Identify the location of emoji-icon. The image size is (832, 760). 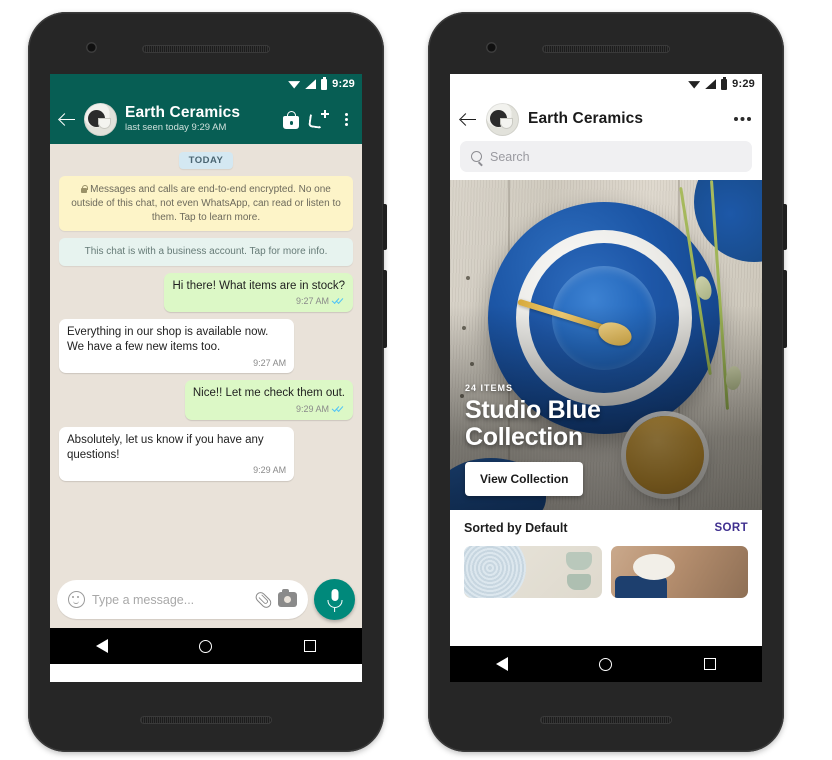
(76, 599).